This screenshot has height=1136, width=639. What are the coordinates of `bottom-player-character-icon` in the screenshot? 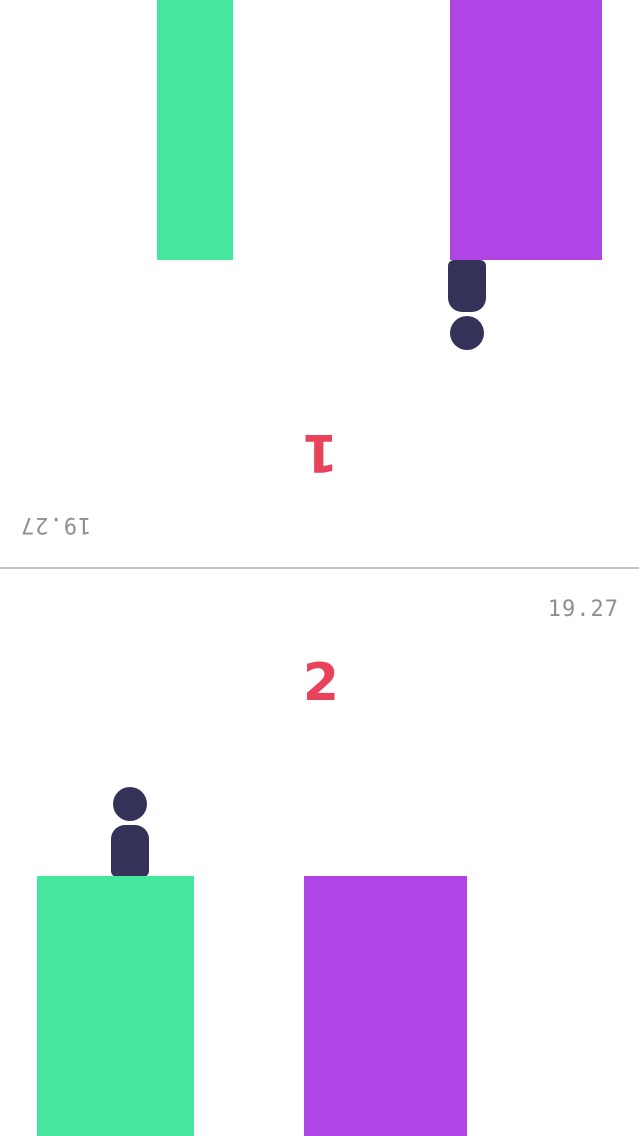 It's located at (130, 832).